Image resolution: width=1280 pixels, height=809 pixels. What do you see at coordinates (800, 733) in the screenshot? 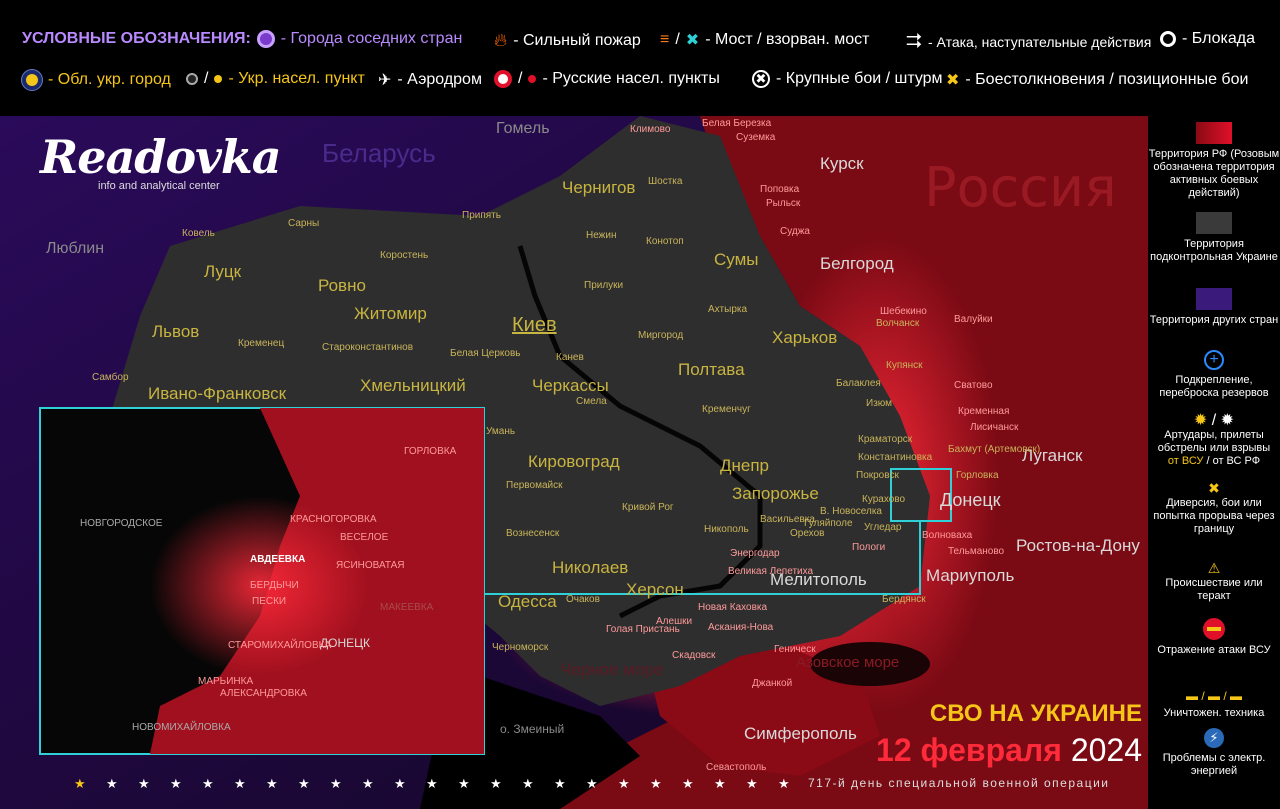
I see `label-simferopol: Симферополь` at bounding box center [800, 733].